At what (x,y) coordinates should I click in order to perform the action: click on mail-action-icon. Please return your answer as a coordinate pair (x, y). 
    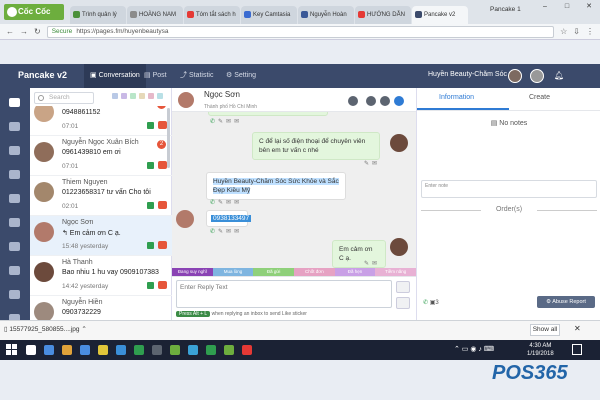
    Looking at the image, I should click on (371, 101).